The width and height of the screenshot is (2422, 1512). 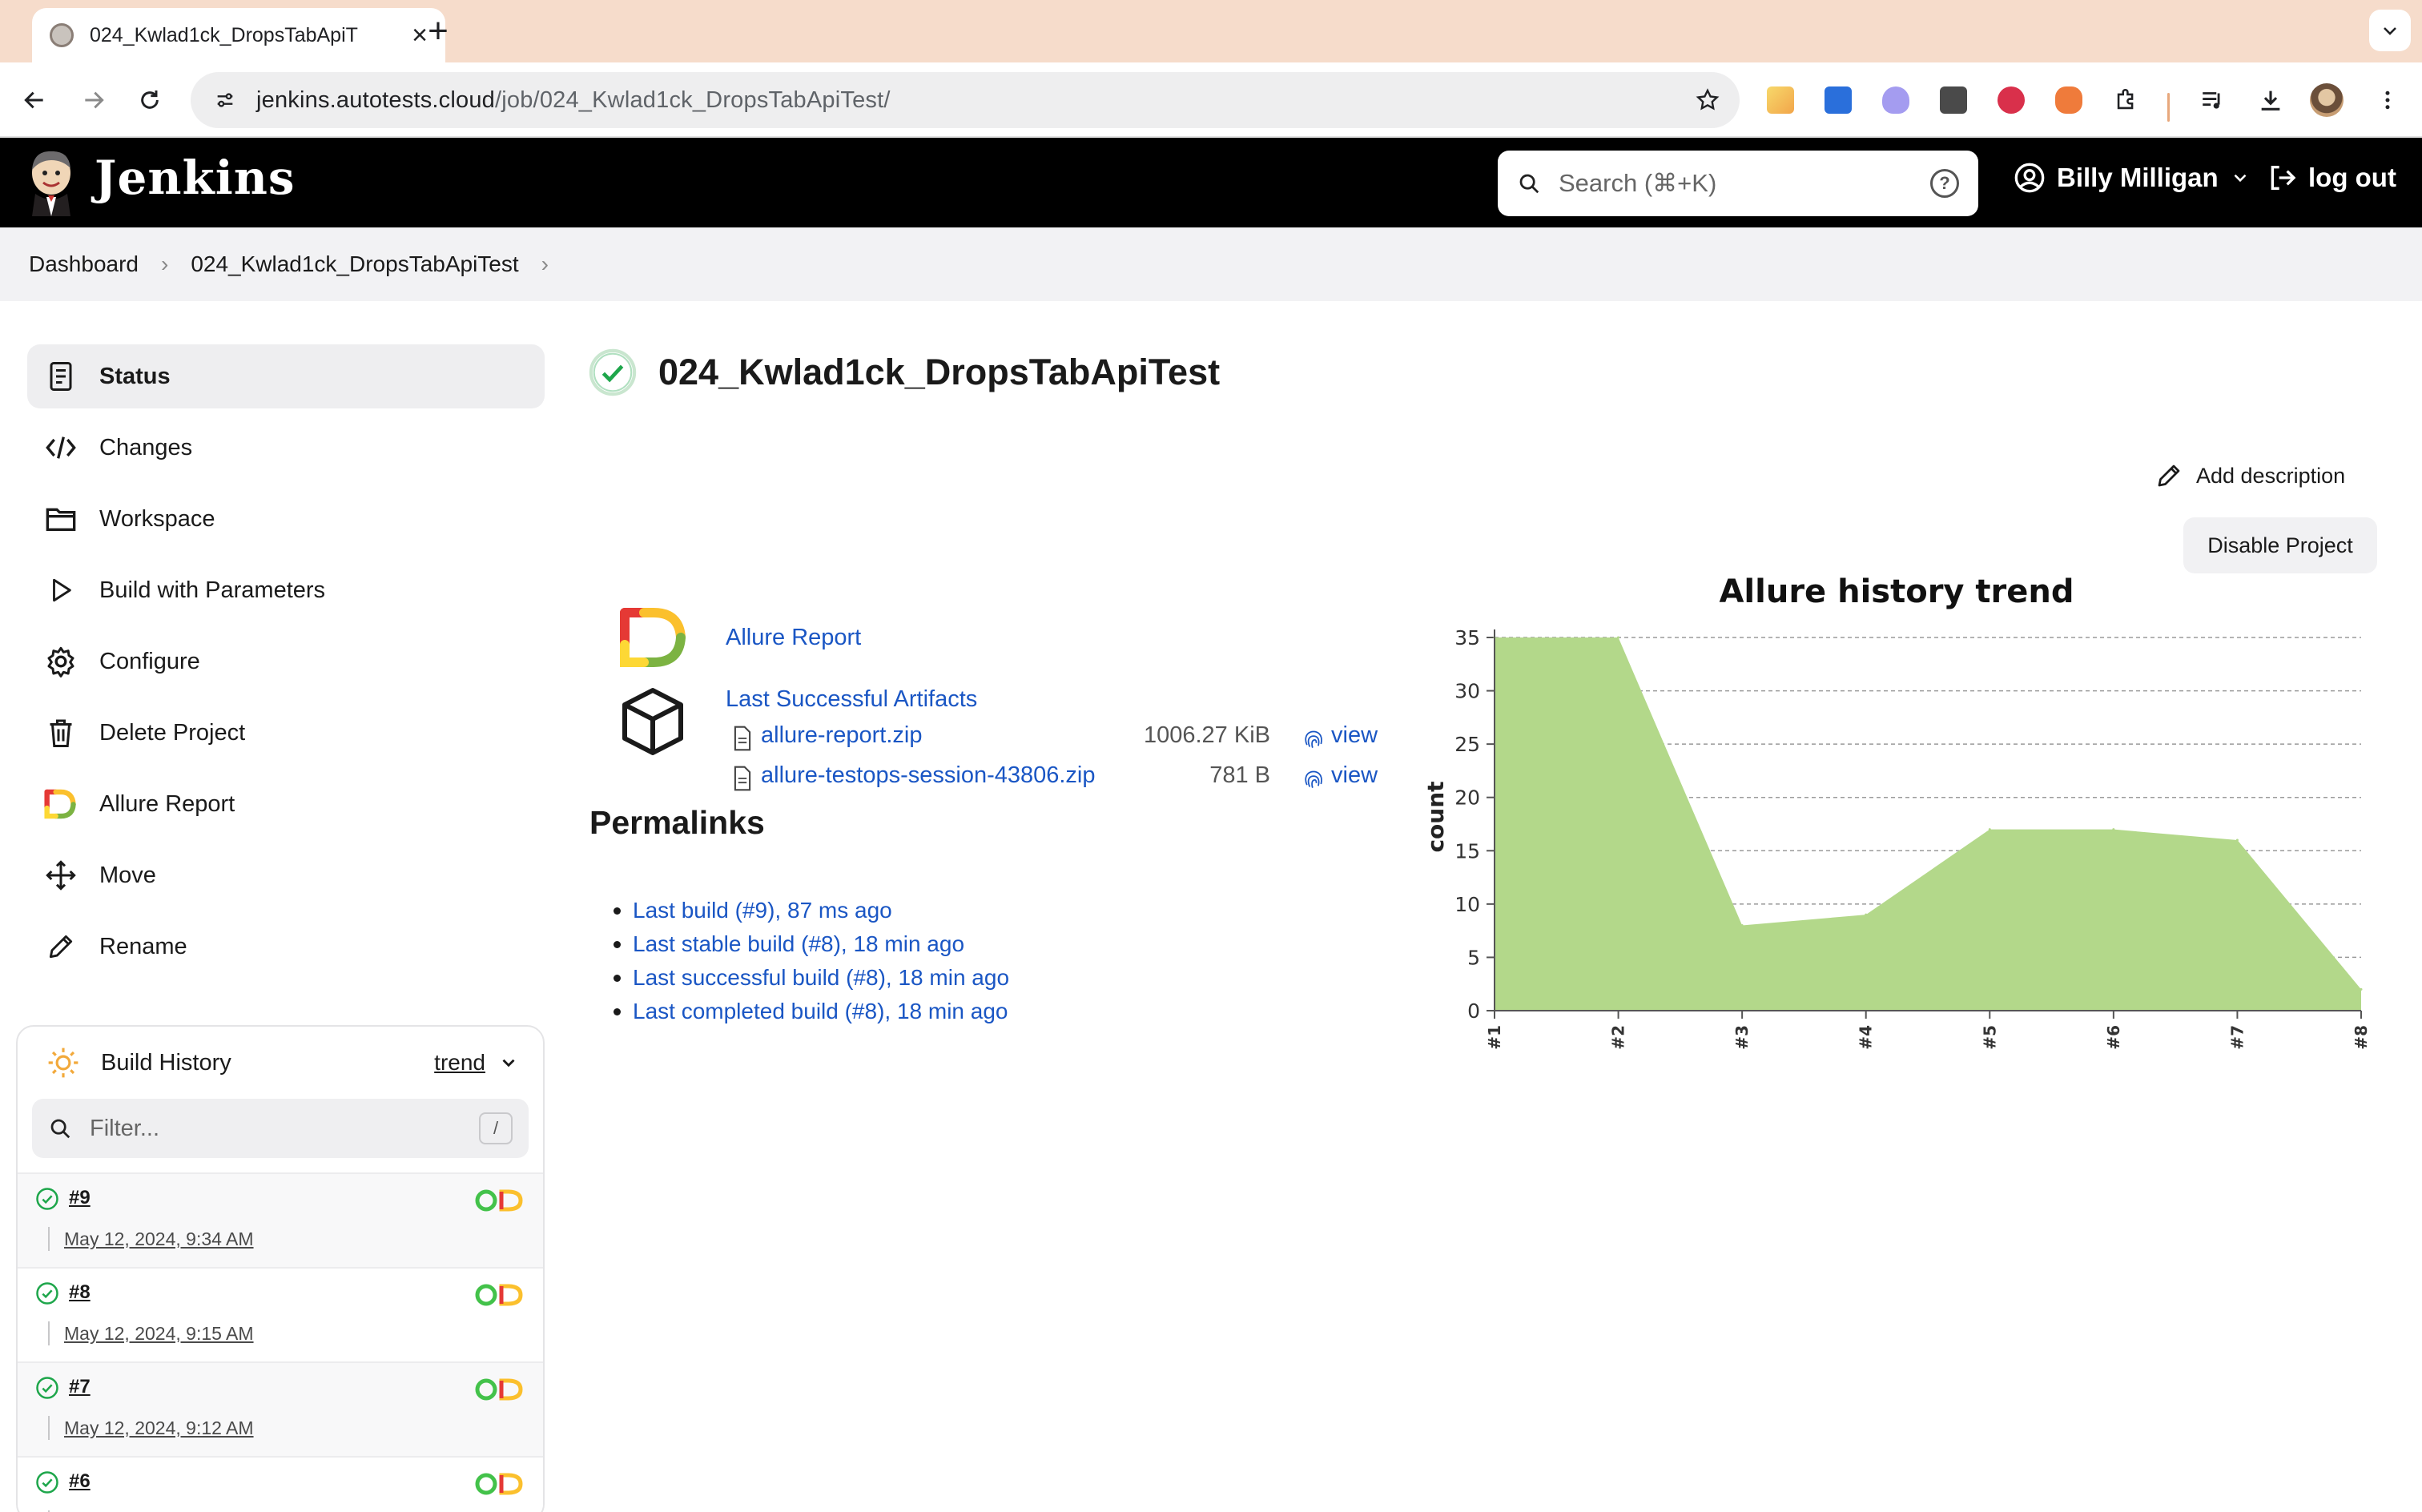 What do you see at coordinates (1211, 31) in the screenshot?
I see `browser-tabstrip: 024_Kwlad1ck_DropsTabApiT × +` at bounding box center [1211, 31].